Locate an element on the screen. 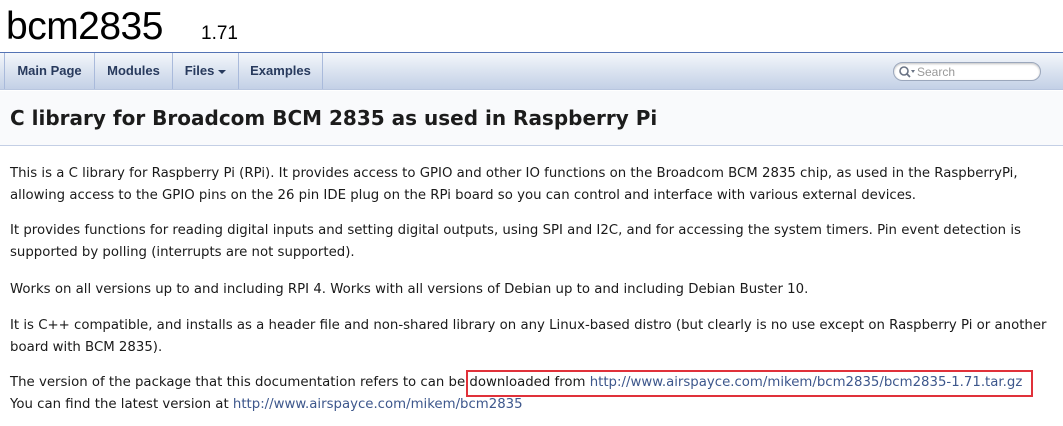 The height and width of the screenshot is (426, 1063). nav-modules: Modules is located at coordinates (134, 71).